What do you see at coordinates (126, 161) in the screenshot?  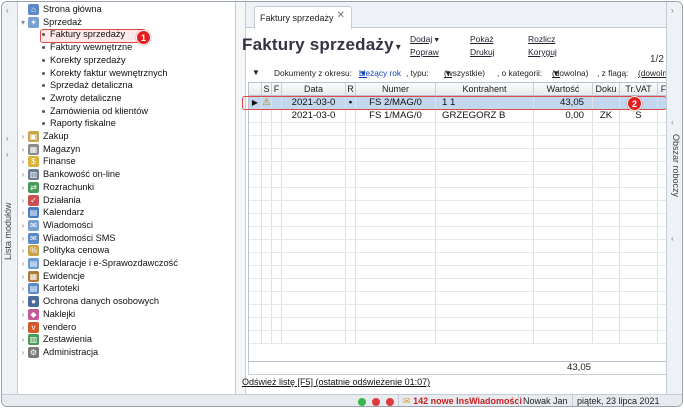 I see `sidebar-item-finanse: › $ Finanse` at bounding box center [126, 161].